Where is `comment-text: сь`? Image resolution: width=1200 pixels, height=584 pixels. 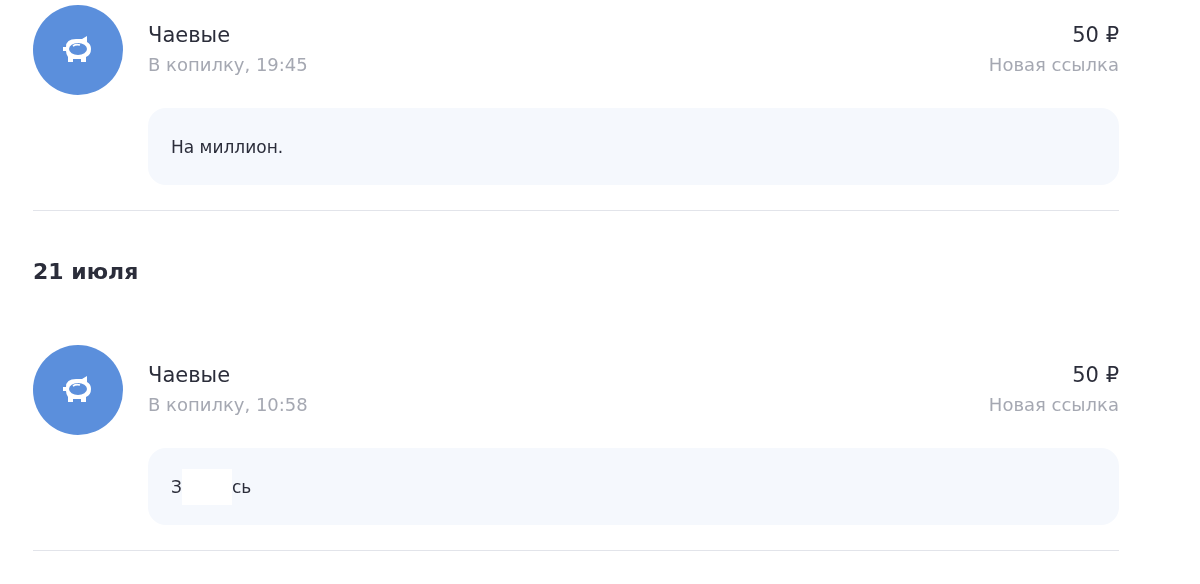 comment-text: сь is located at coordinates (241, 486).